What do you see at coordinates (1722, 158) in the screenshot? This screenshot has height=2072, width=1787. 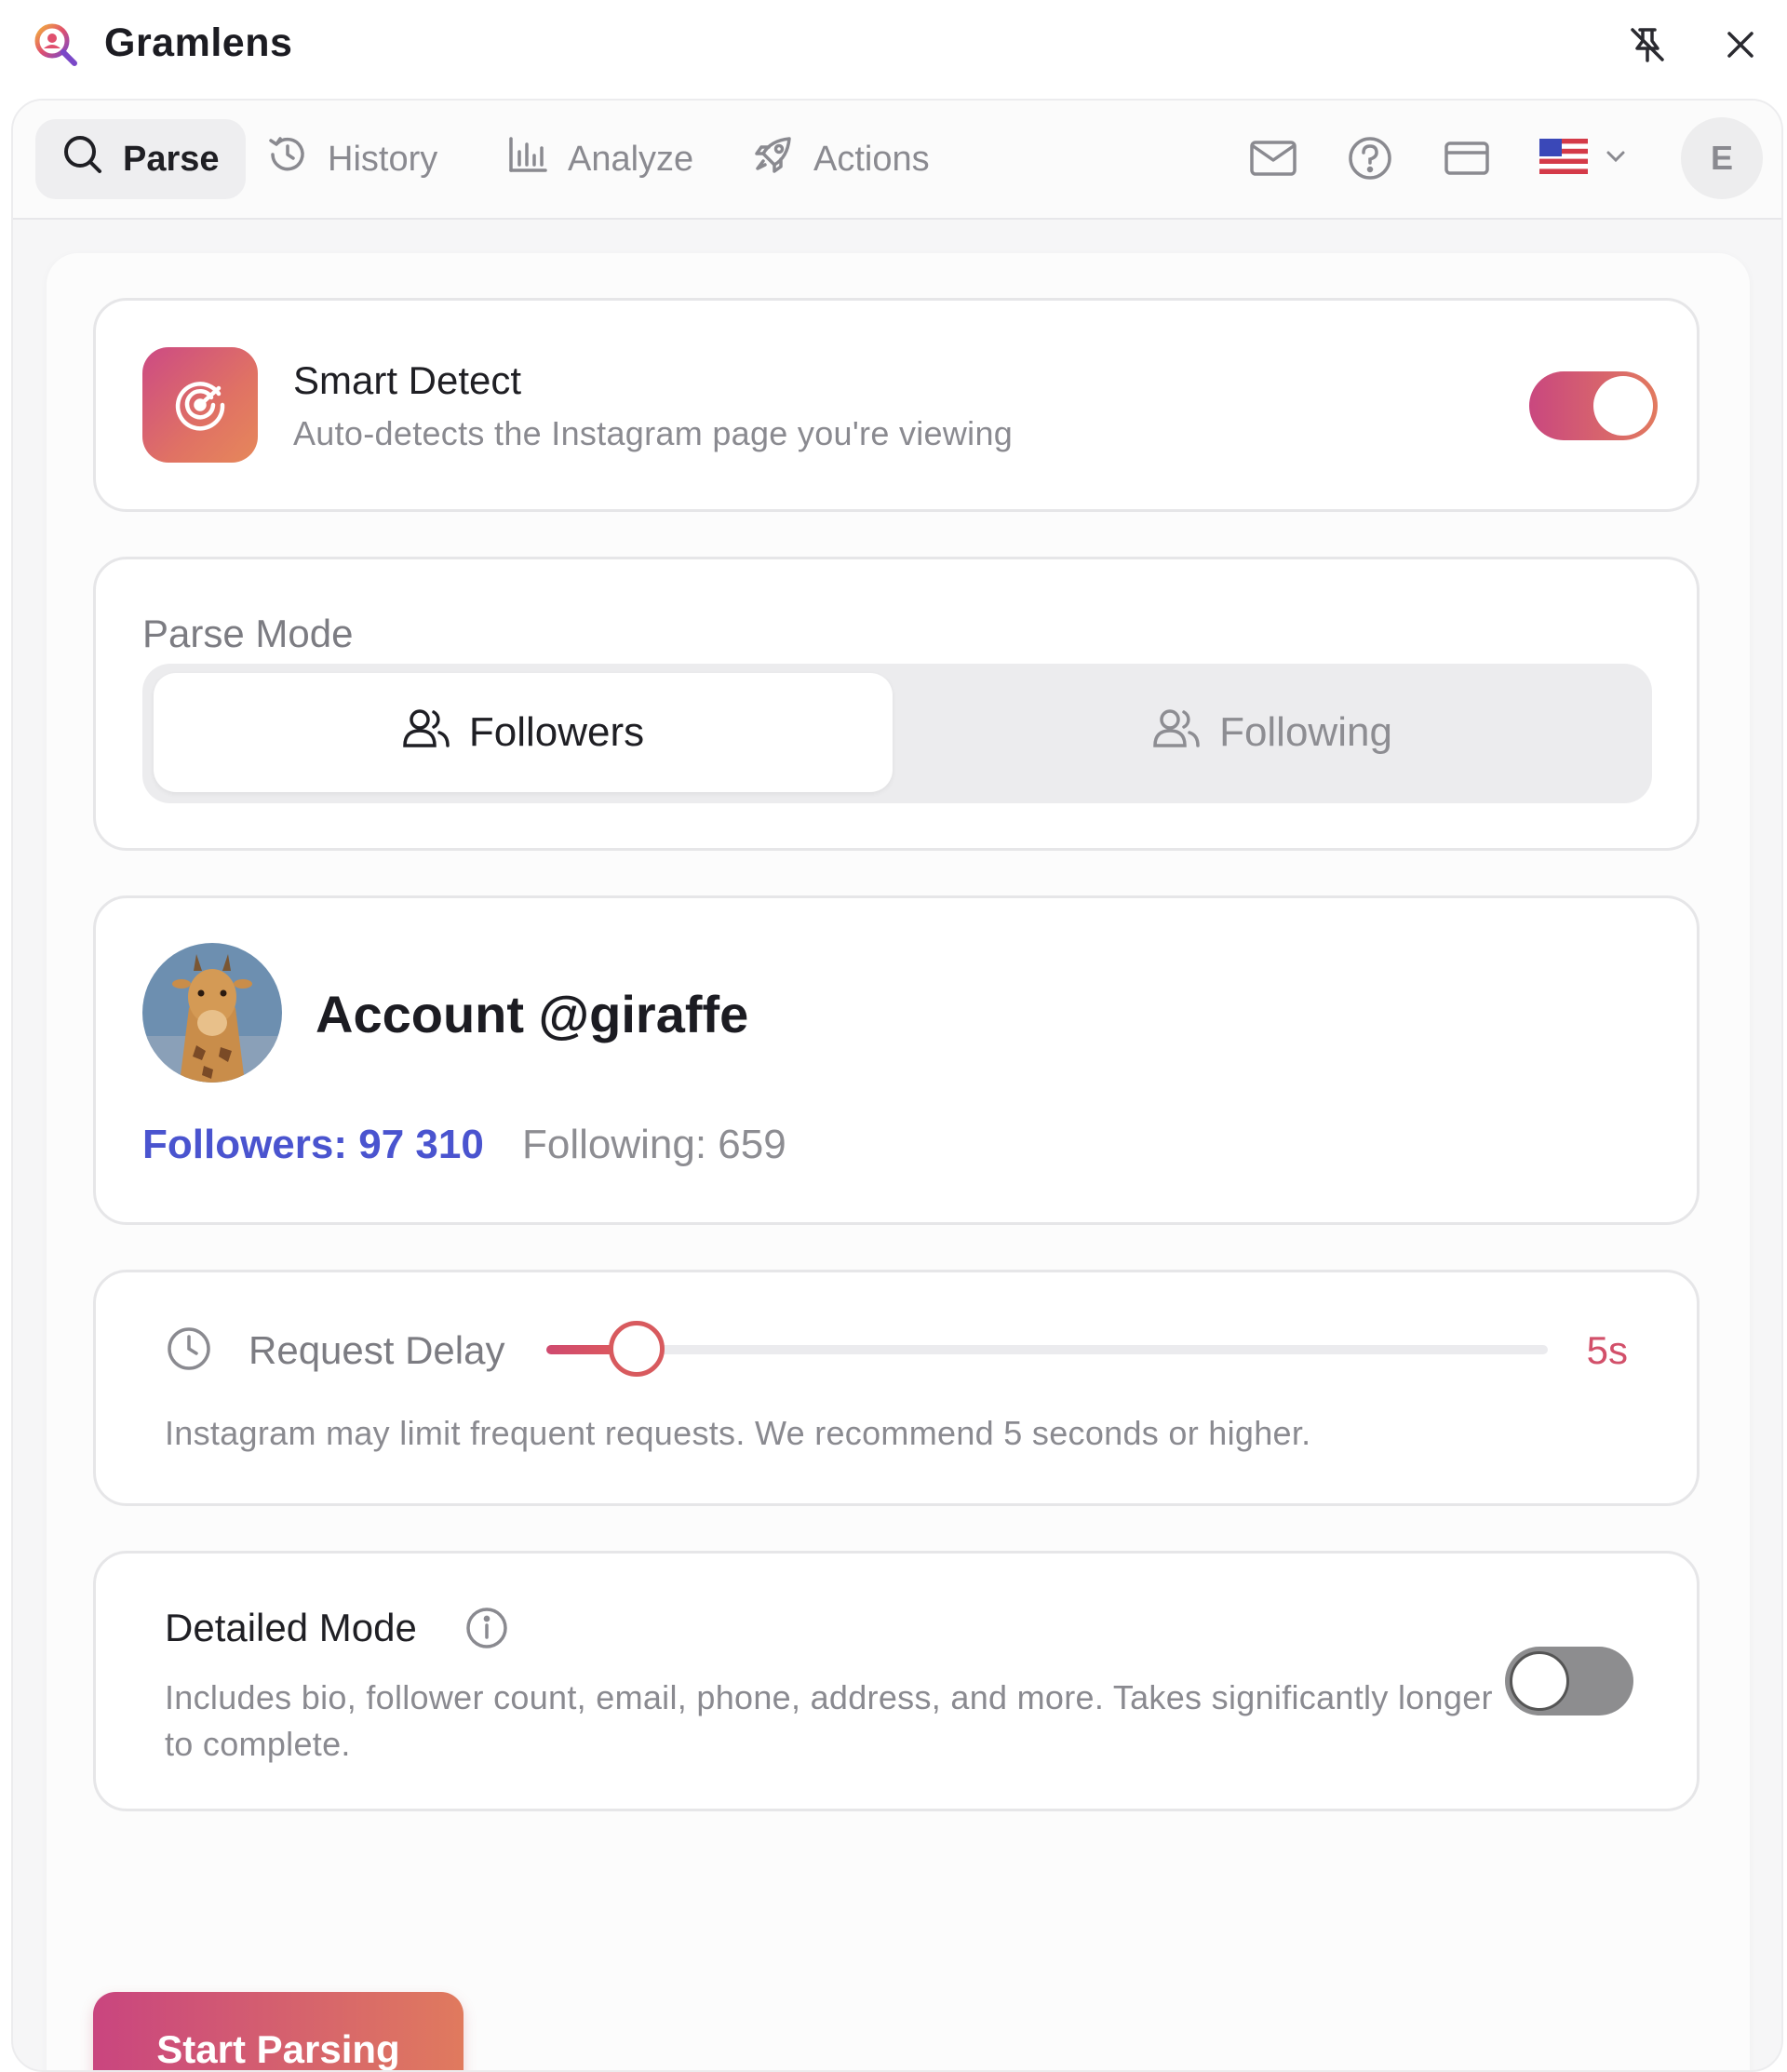 I see `user-avatar: E` at bounding box center [1722, 158].